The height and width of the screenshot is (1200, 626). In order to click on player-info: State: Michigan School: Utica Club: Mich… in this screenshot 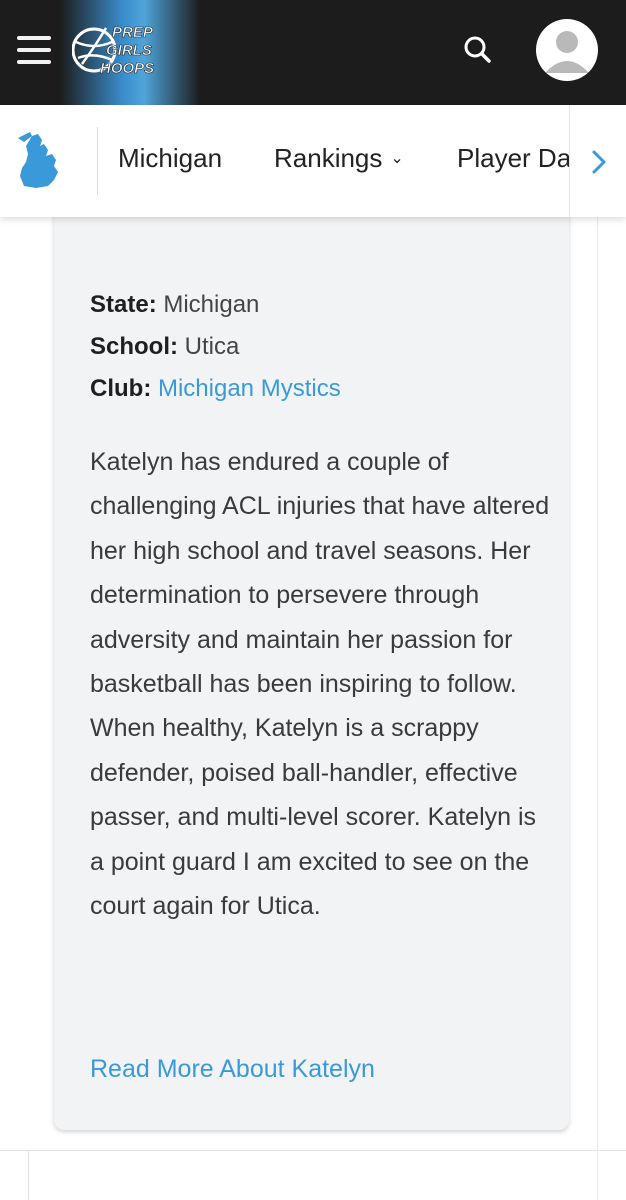, I will do `click(215, 347)`.